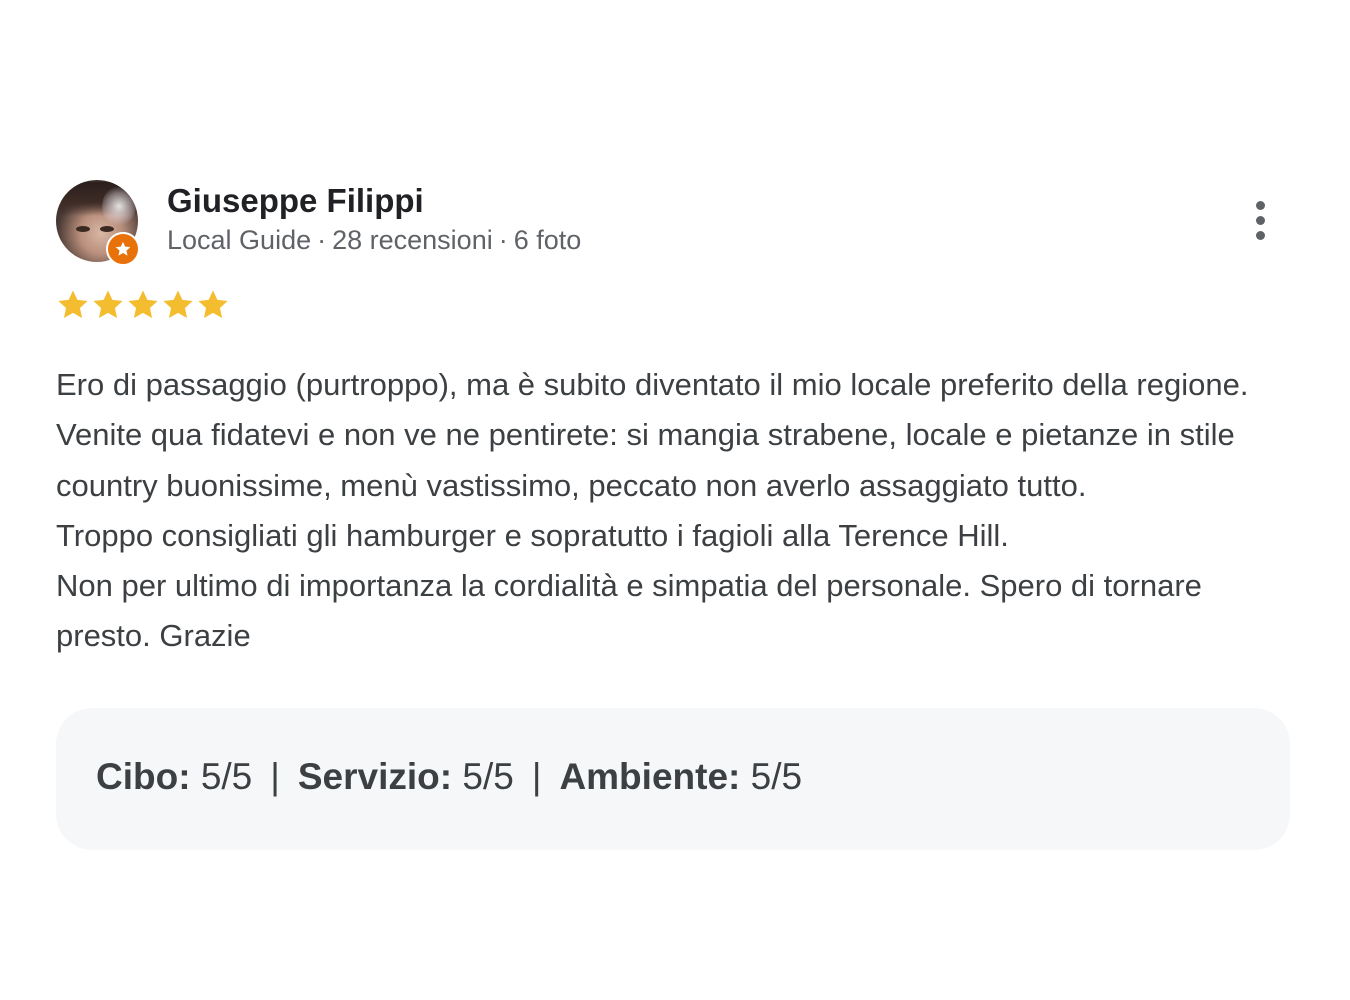 The image size is (1350, 1000). What do you see at coordinates (143, 776) in the screenshot?
I see `food-rating-label: Cibo:` at bounding box center [143, 776].